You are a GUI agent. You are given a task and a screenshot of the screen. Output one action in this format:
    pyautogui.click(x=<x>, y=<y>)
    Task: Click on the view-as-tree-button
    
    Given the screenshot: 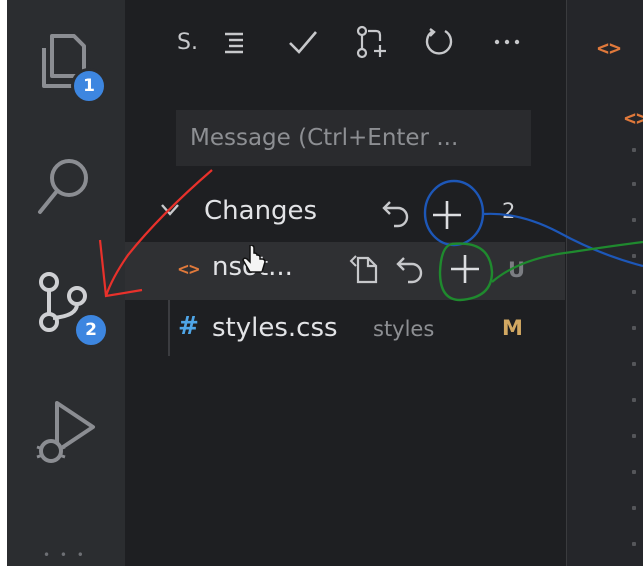 What is the action you would take?
    pyautogui.click(x=234, y=42)
    